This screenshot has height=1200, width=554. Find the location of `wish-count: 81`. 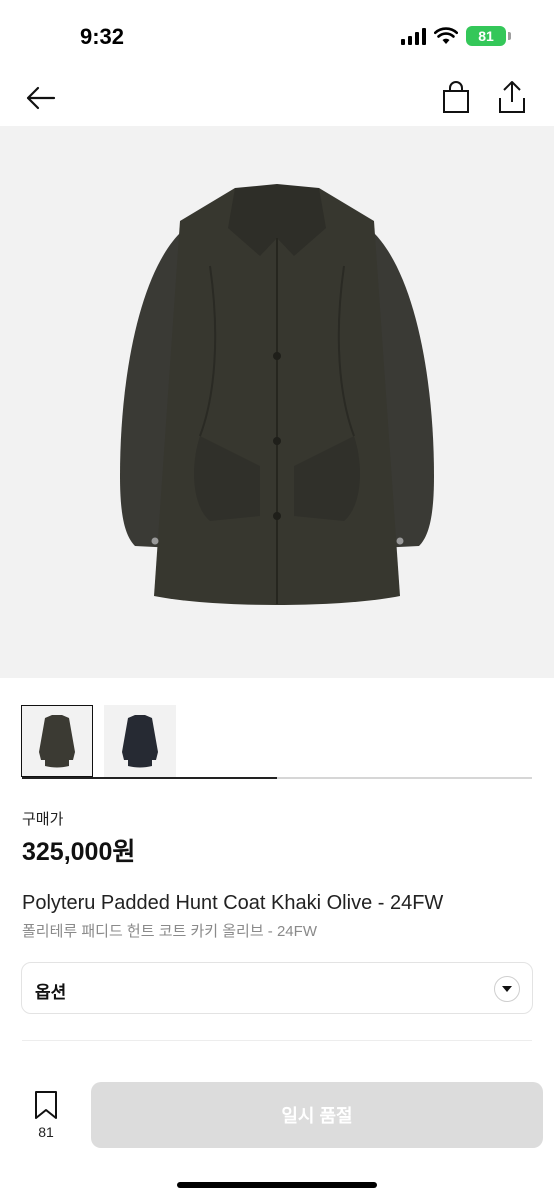

wish-count: 81 is located at coordinates (46, 1132).